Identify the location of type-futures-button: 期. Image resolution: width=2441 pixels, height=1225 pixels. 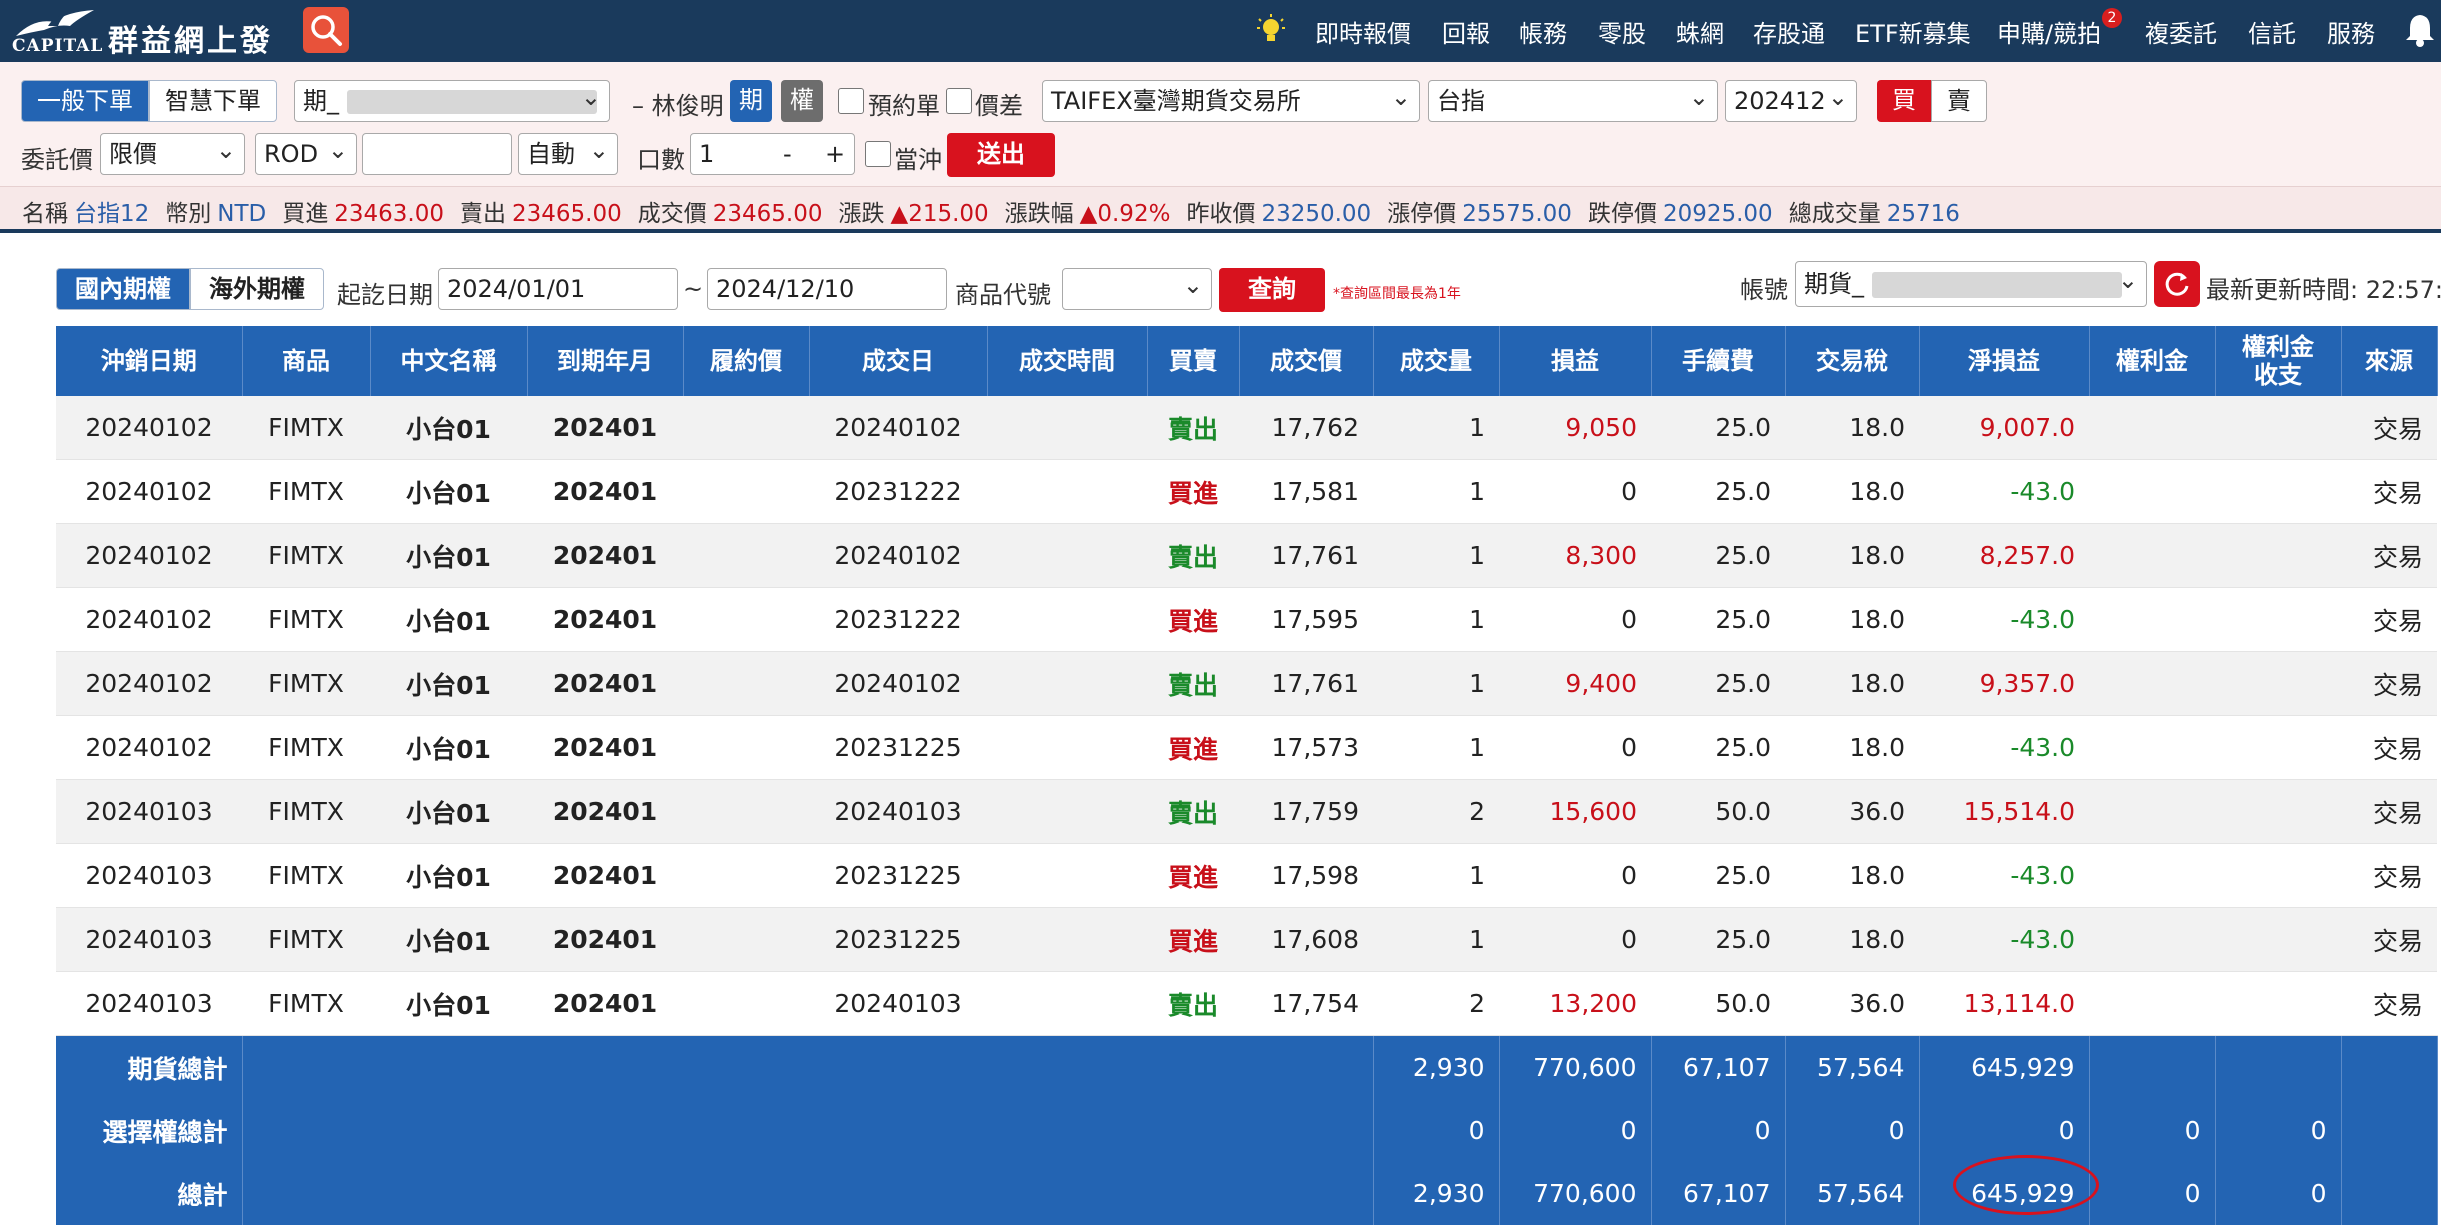
(751, 101).